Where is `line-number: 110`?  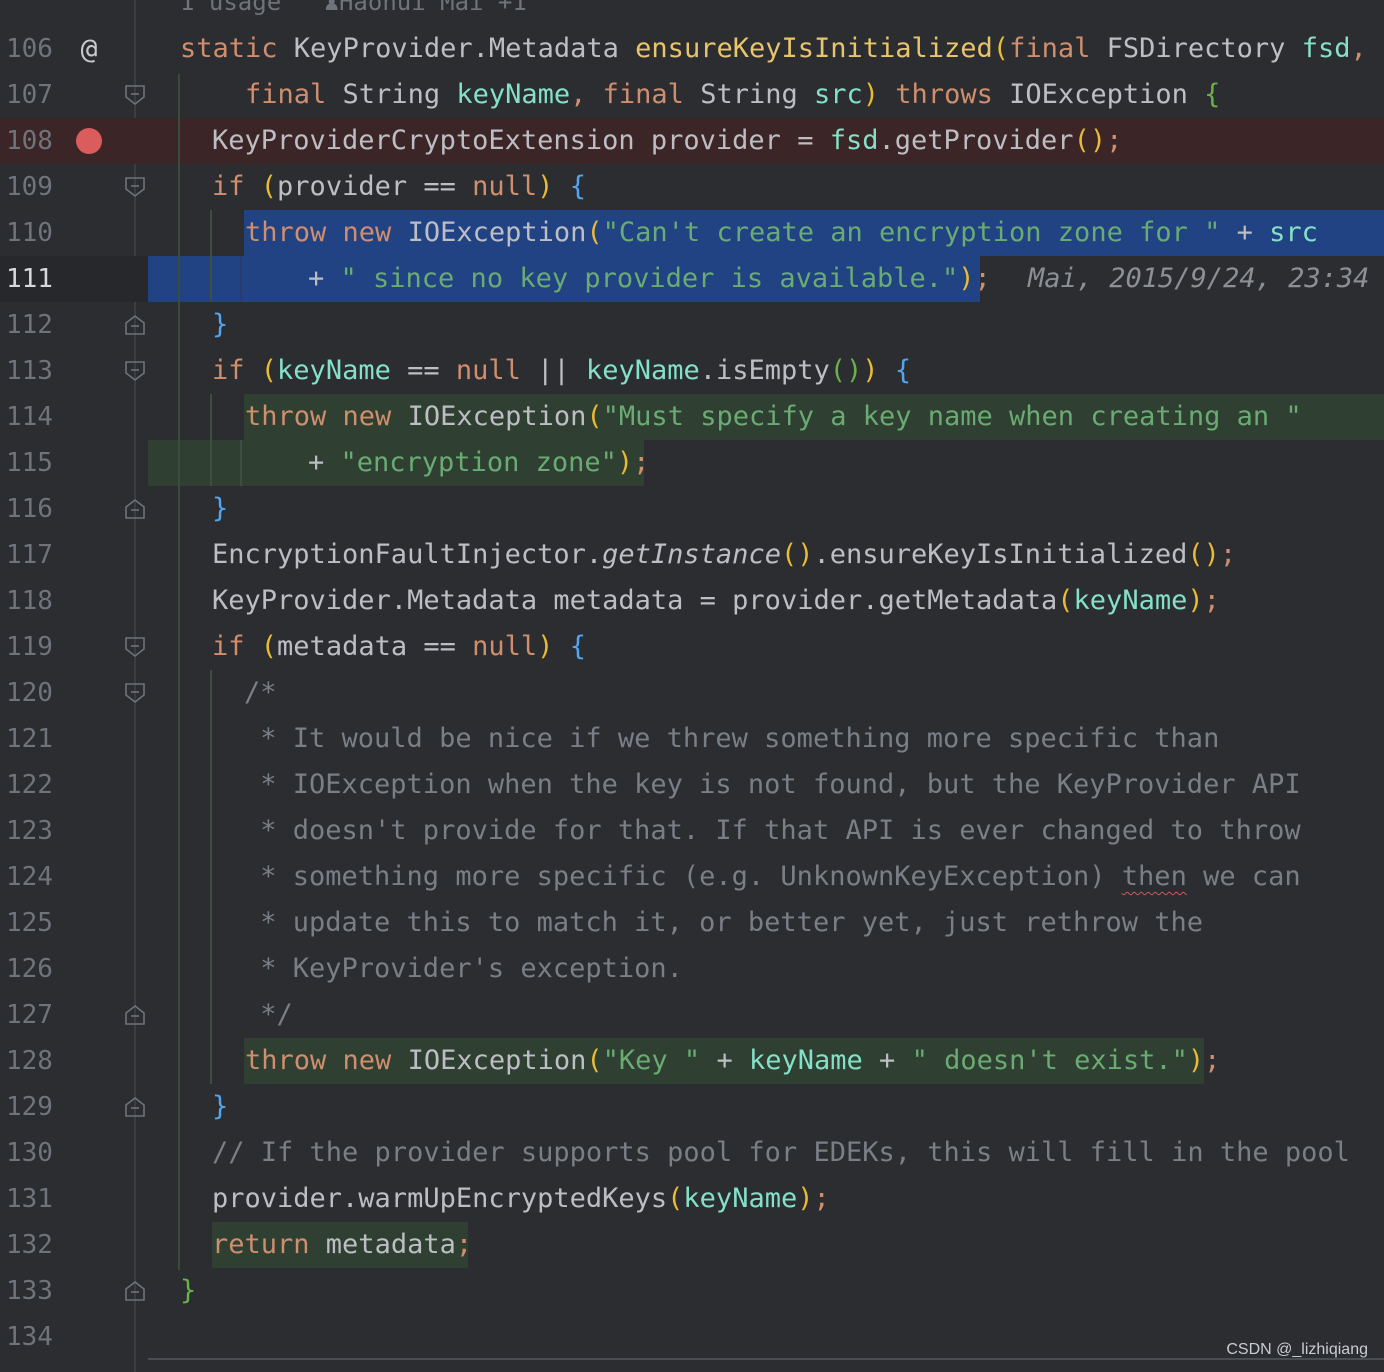 line-number: 110 is located at coordinates (29, 233).